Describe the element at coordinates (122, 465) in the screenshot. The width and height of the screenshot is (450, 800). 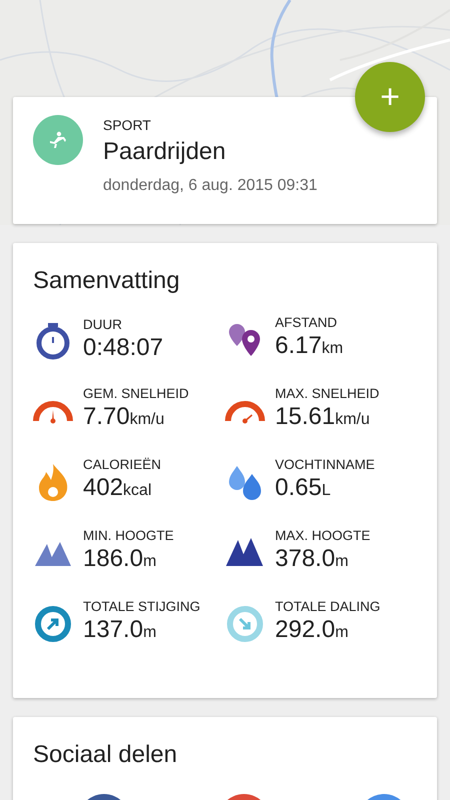
I see `stat-label: CALORIEËN` at that location.